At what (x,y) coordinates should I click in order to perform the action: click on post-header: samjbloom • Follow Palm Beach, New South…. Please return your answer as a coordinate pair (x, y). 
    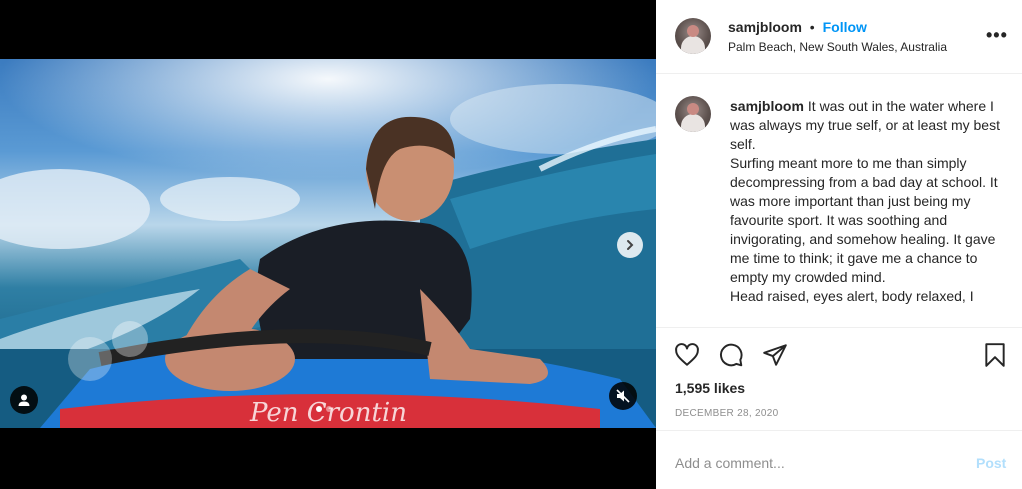
    Looking at the image, I should click on (839, 37).